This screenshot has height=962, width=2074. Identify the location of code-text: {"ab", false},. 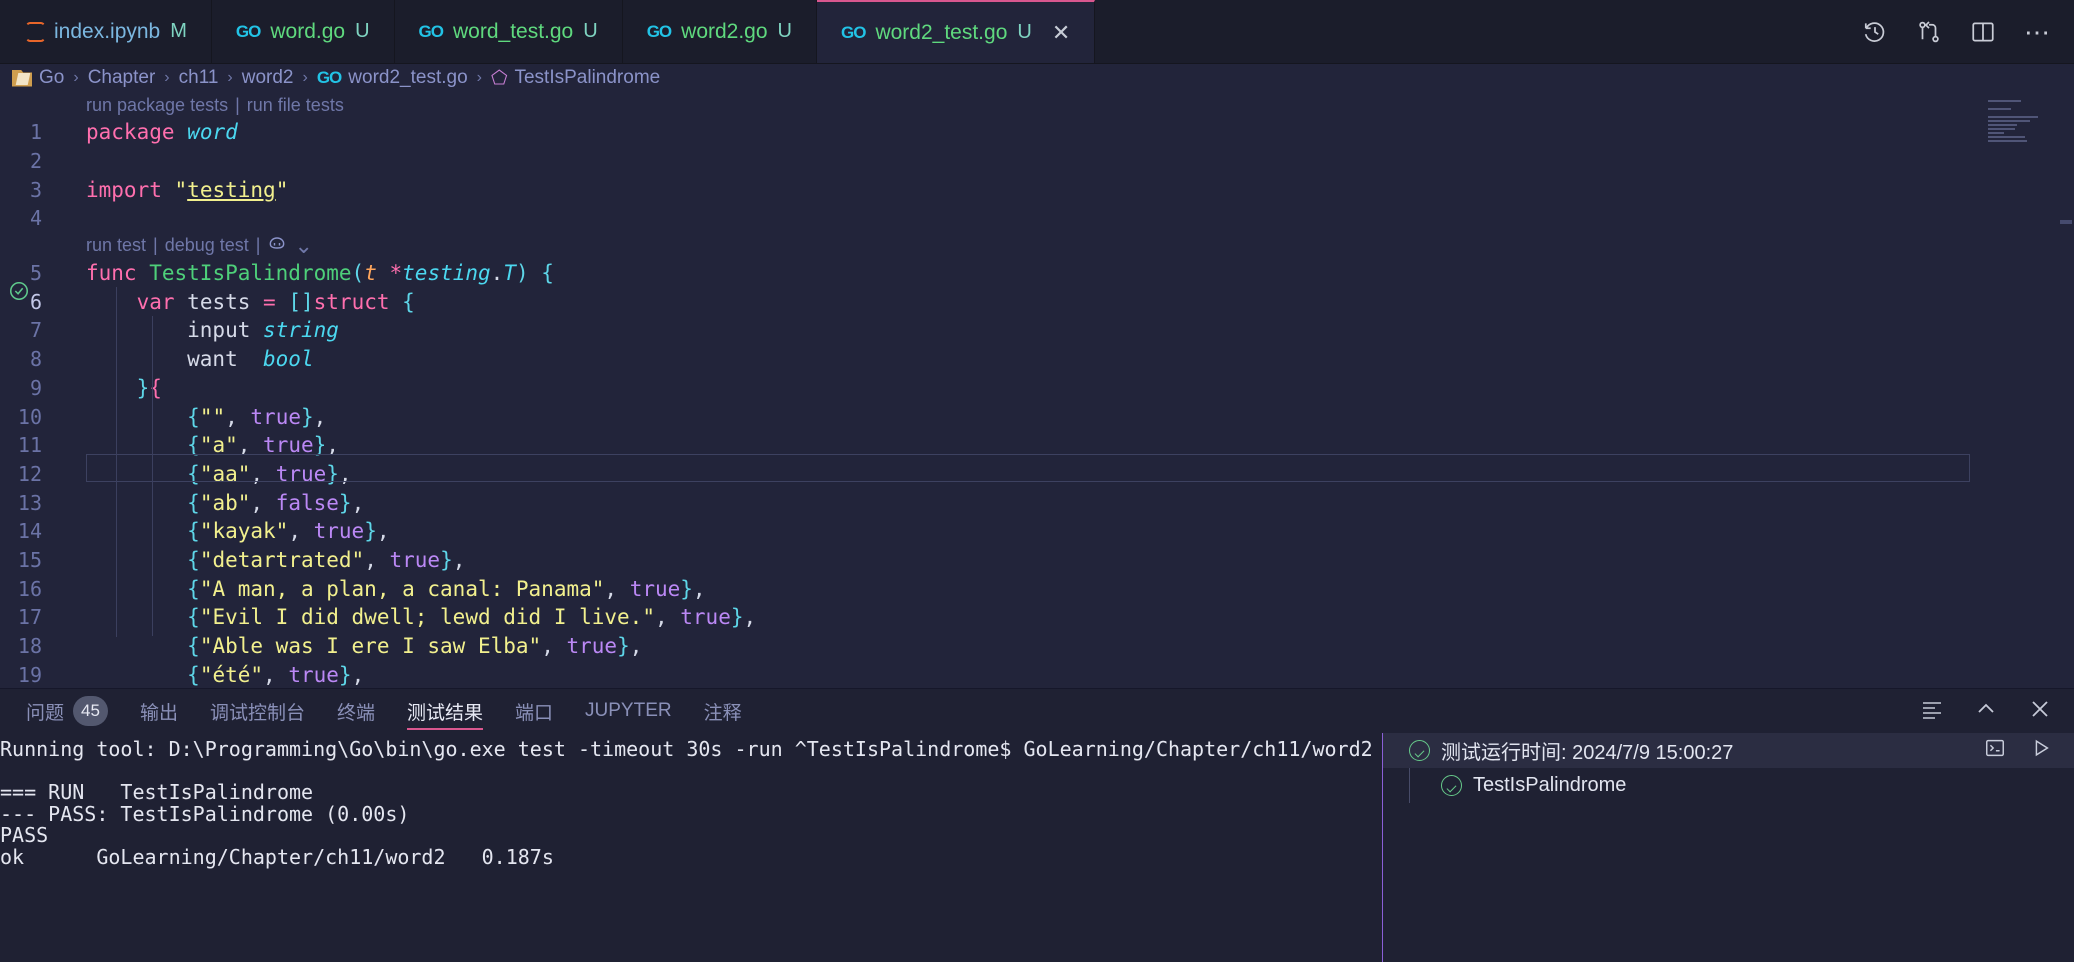
(210, 503).